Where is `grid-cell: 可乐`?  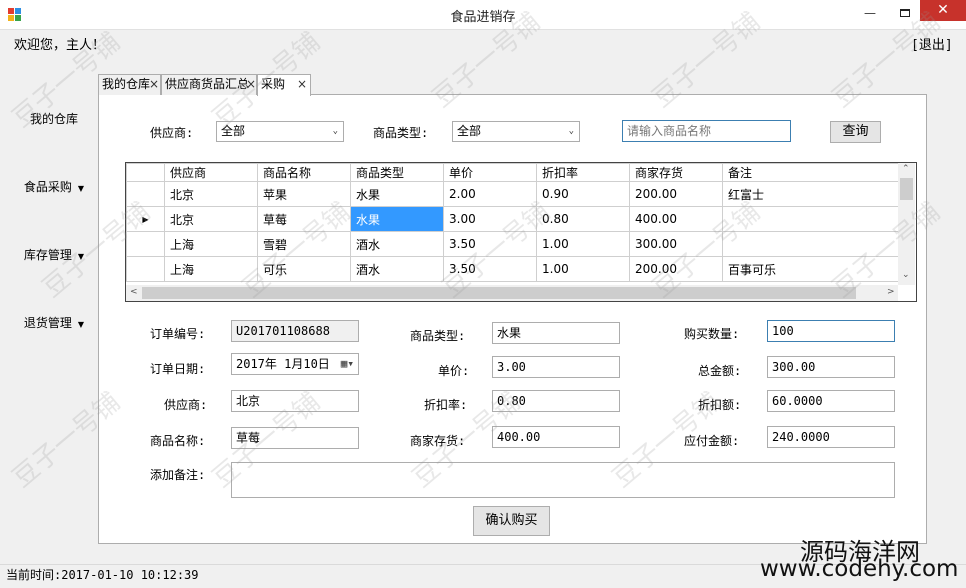
grid-cell: 可乐 is located at coordinates (304, 269).